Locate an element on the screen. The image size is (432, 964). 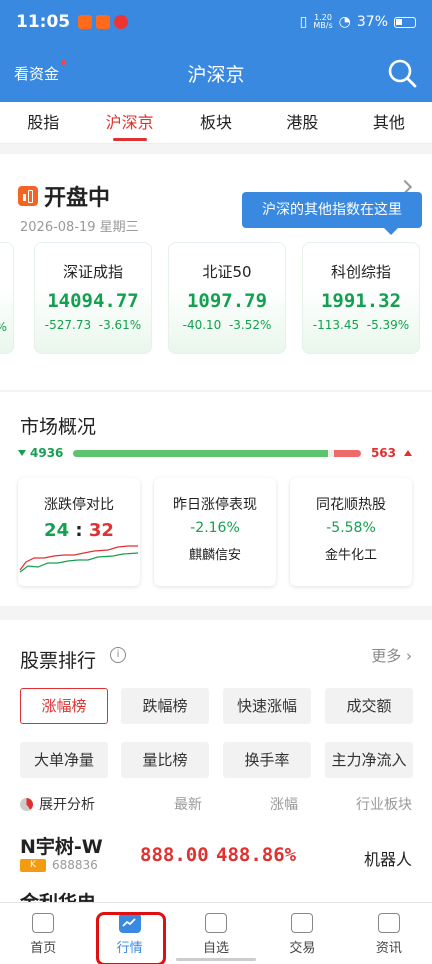
ranking-title: 股票排行 is located at coordinates (58, 661).